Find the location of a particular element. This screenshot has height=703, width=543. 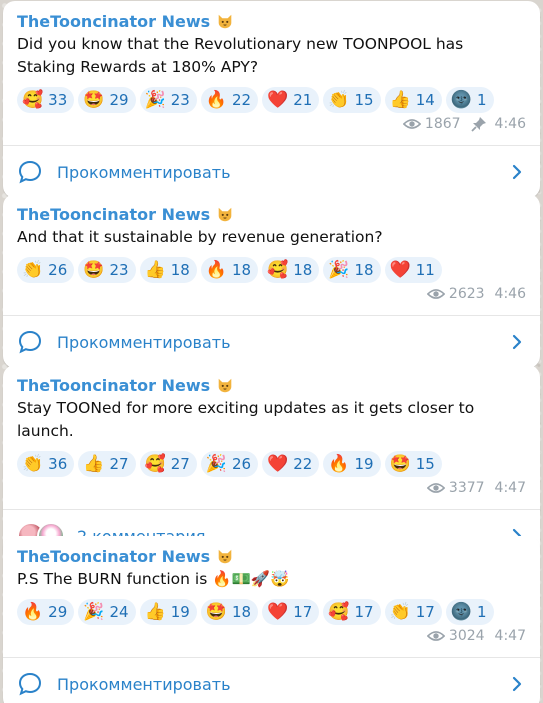

reaction-button: 👏 17 is located at coordinates (413, 612).